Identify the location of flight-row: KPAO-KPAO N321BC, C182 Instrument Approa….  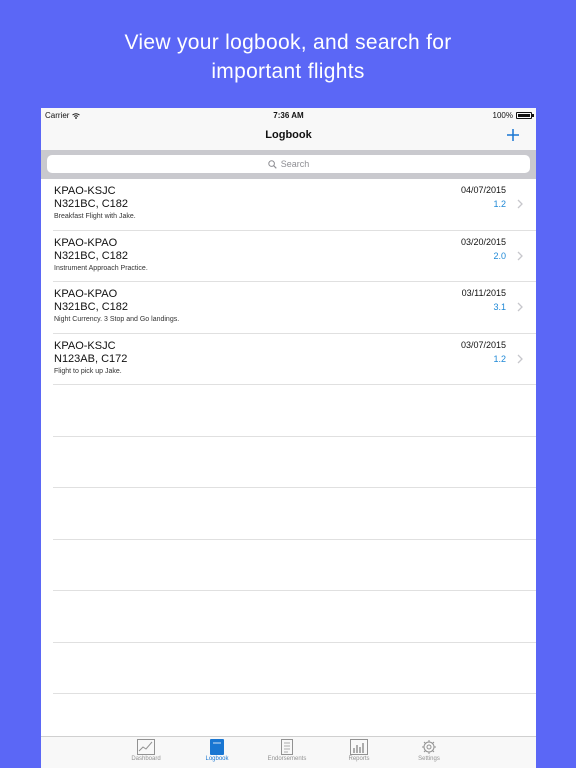
(294, 256).